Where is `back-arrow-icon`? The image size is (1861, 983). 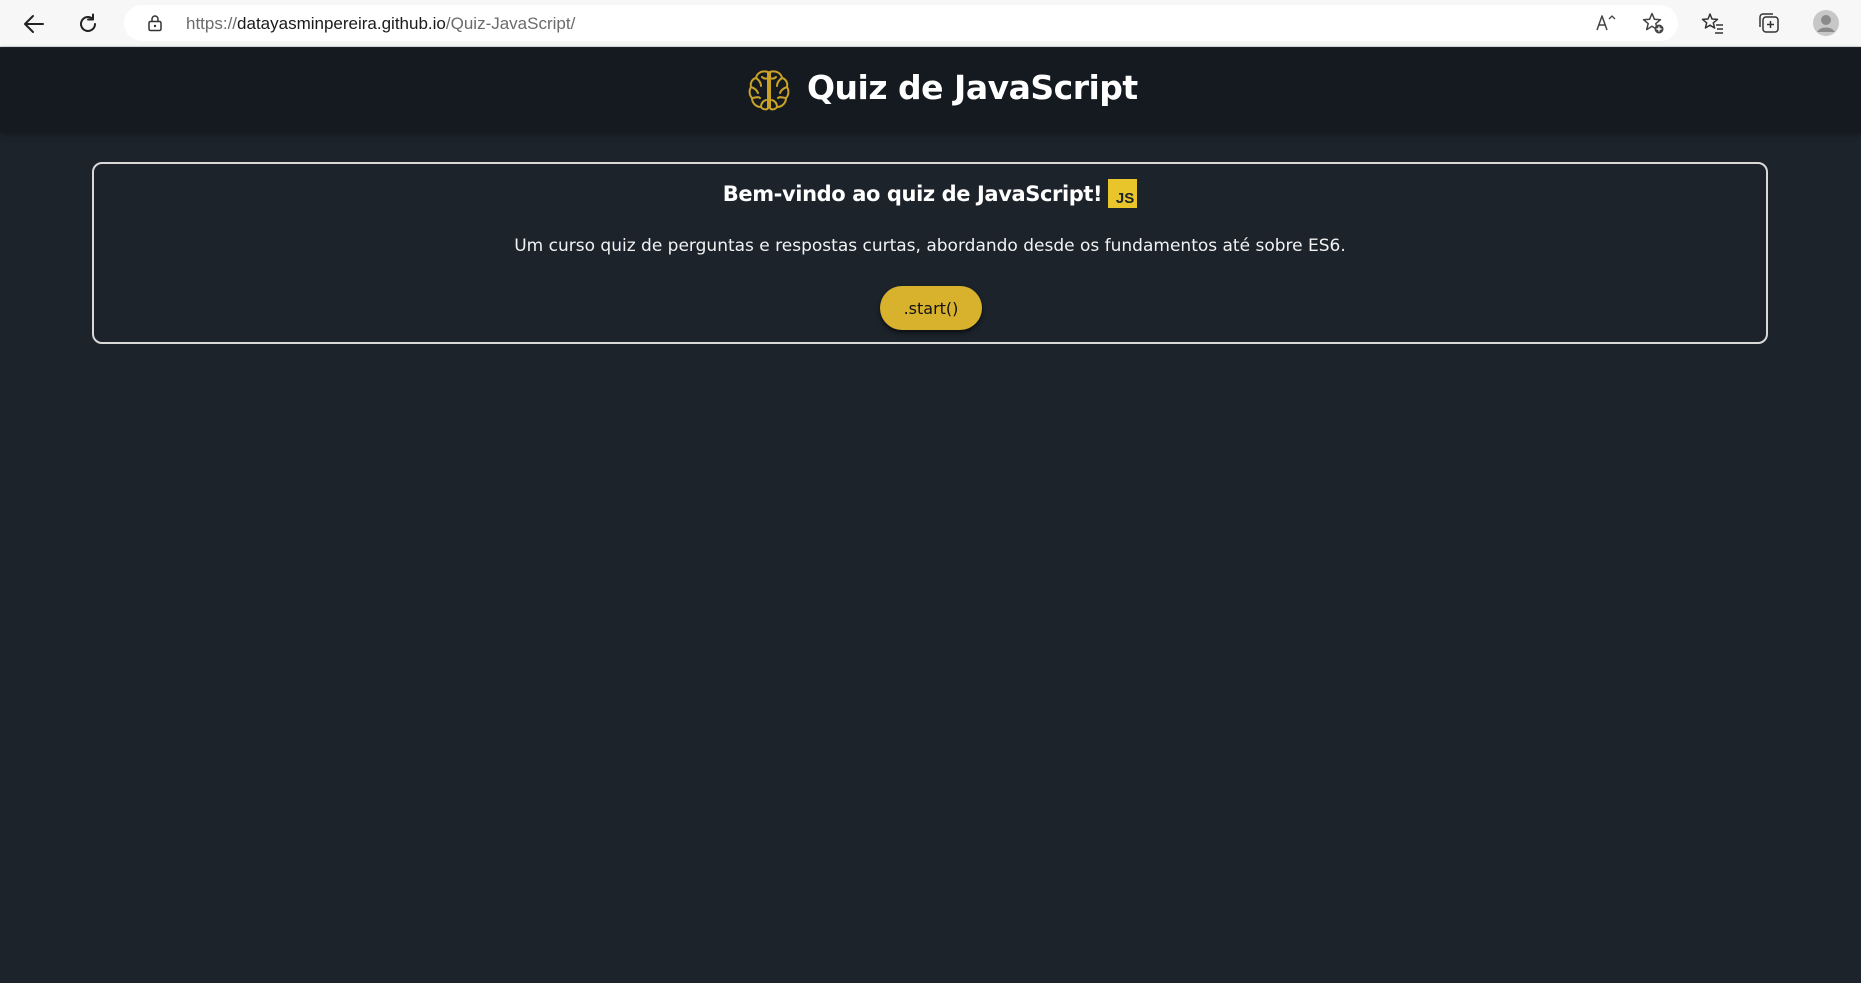
back-arrow-icon is located at coordinates (34, 24).